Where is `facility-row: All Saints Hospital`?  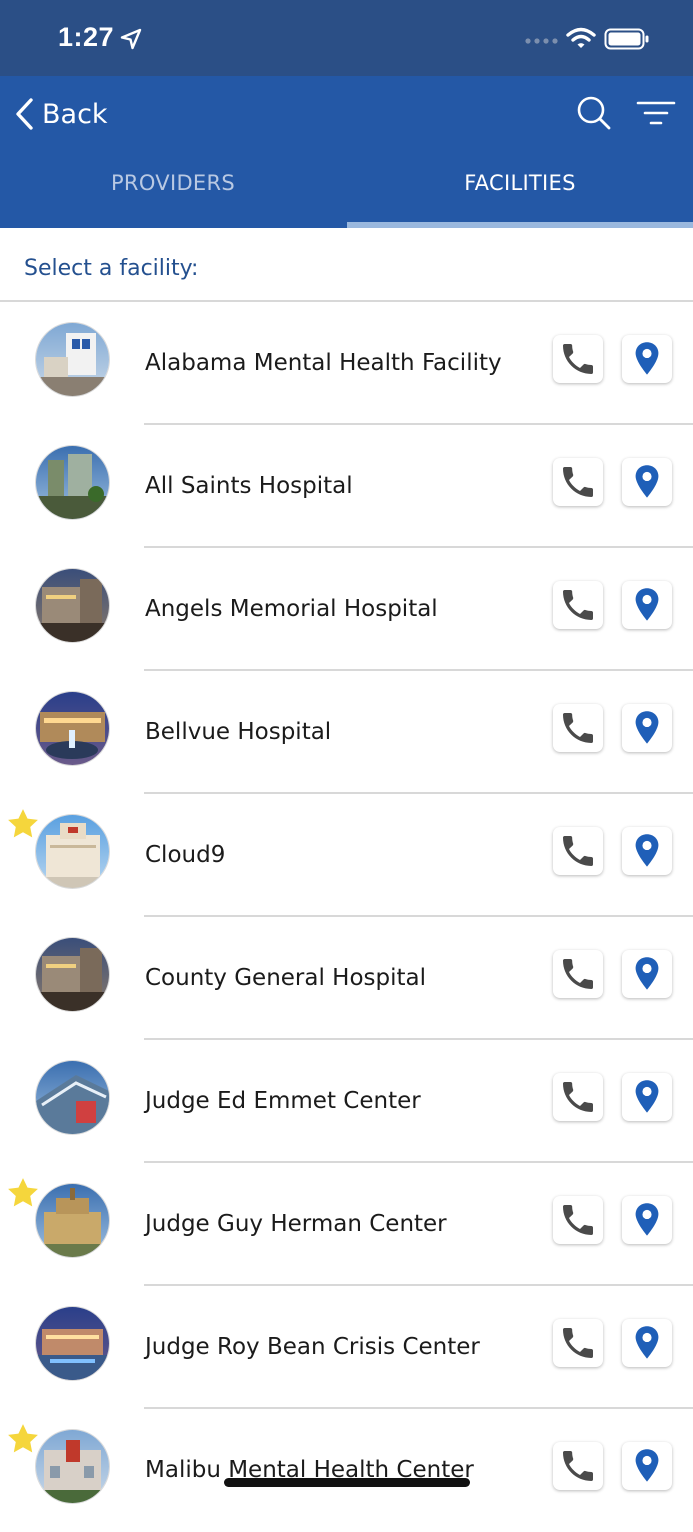 facility-row: All Saints Hospital is located at coordinates (346, 486).